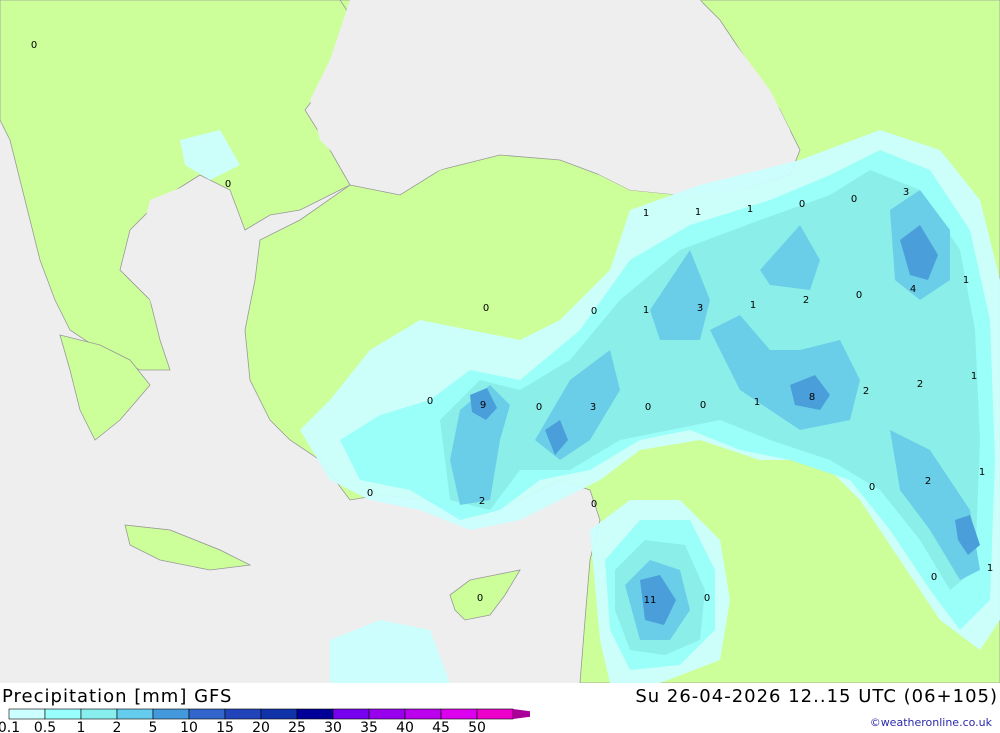 The image size is (1000, 733). Describe the element at coordinates (153, 726) in the screenshot. I see `legend-label: 5` at that location.